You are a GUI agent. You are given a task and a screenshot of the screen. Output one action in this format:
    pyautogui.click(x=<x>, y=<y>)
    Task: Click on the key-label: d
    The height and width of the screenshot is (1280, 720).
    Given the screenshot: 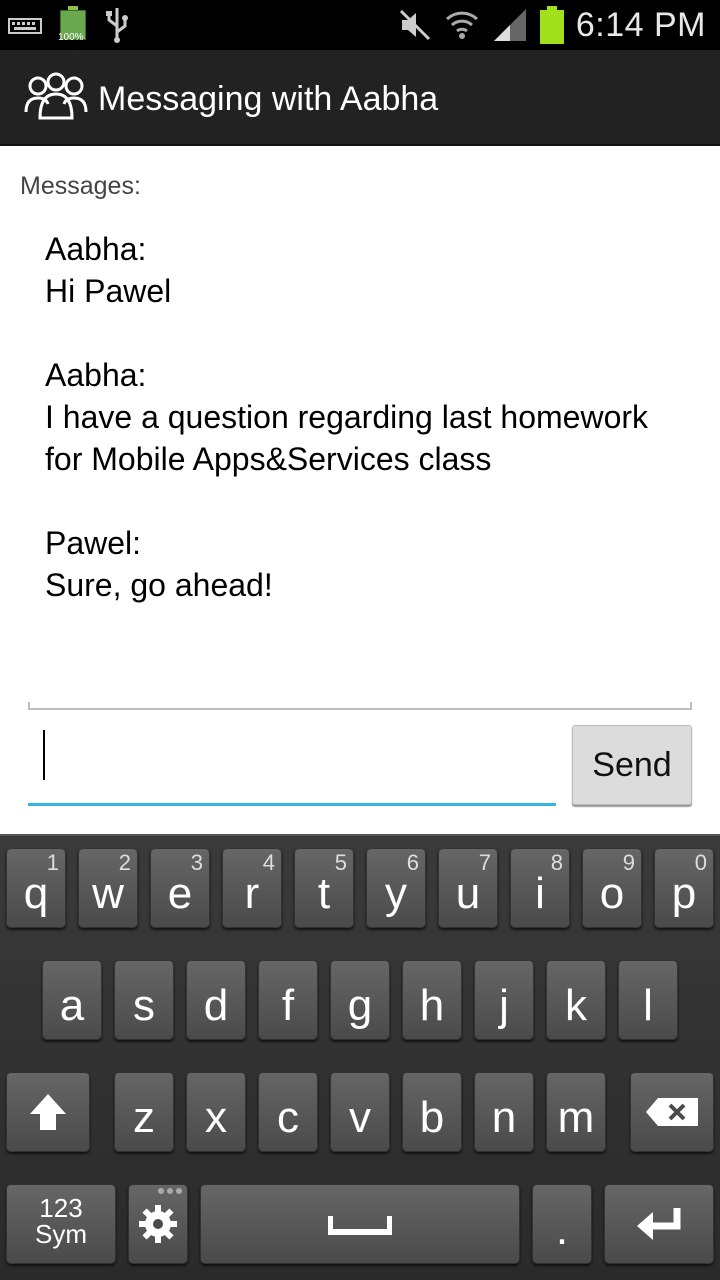 What is the action you would take?
    pyautogui.click(x=216, y=1005)
    